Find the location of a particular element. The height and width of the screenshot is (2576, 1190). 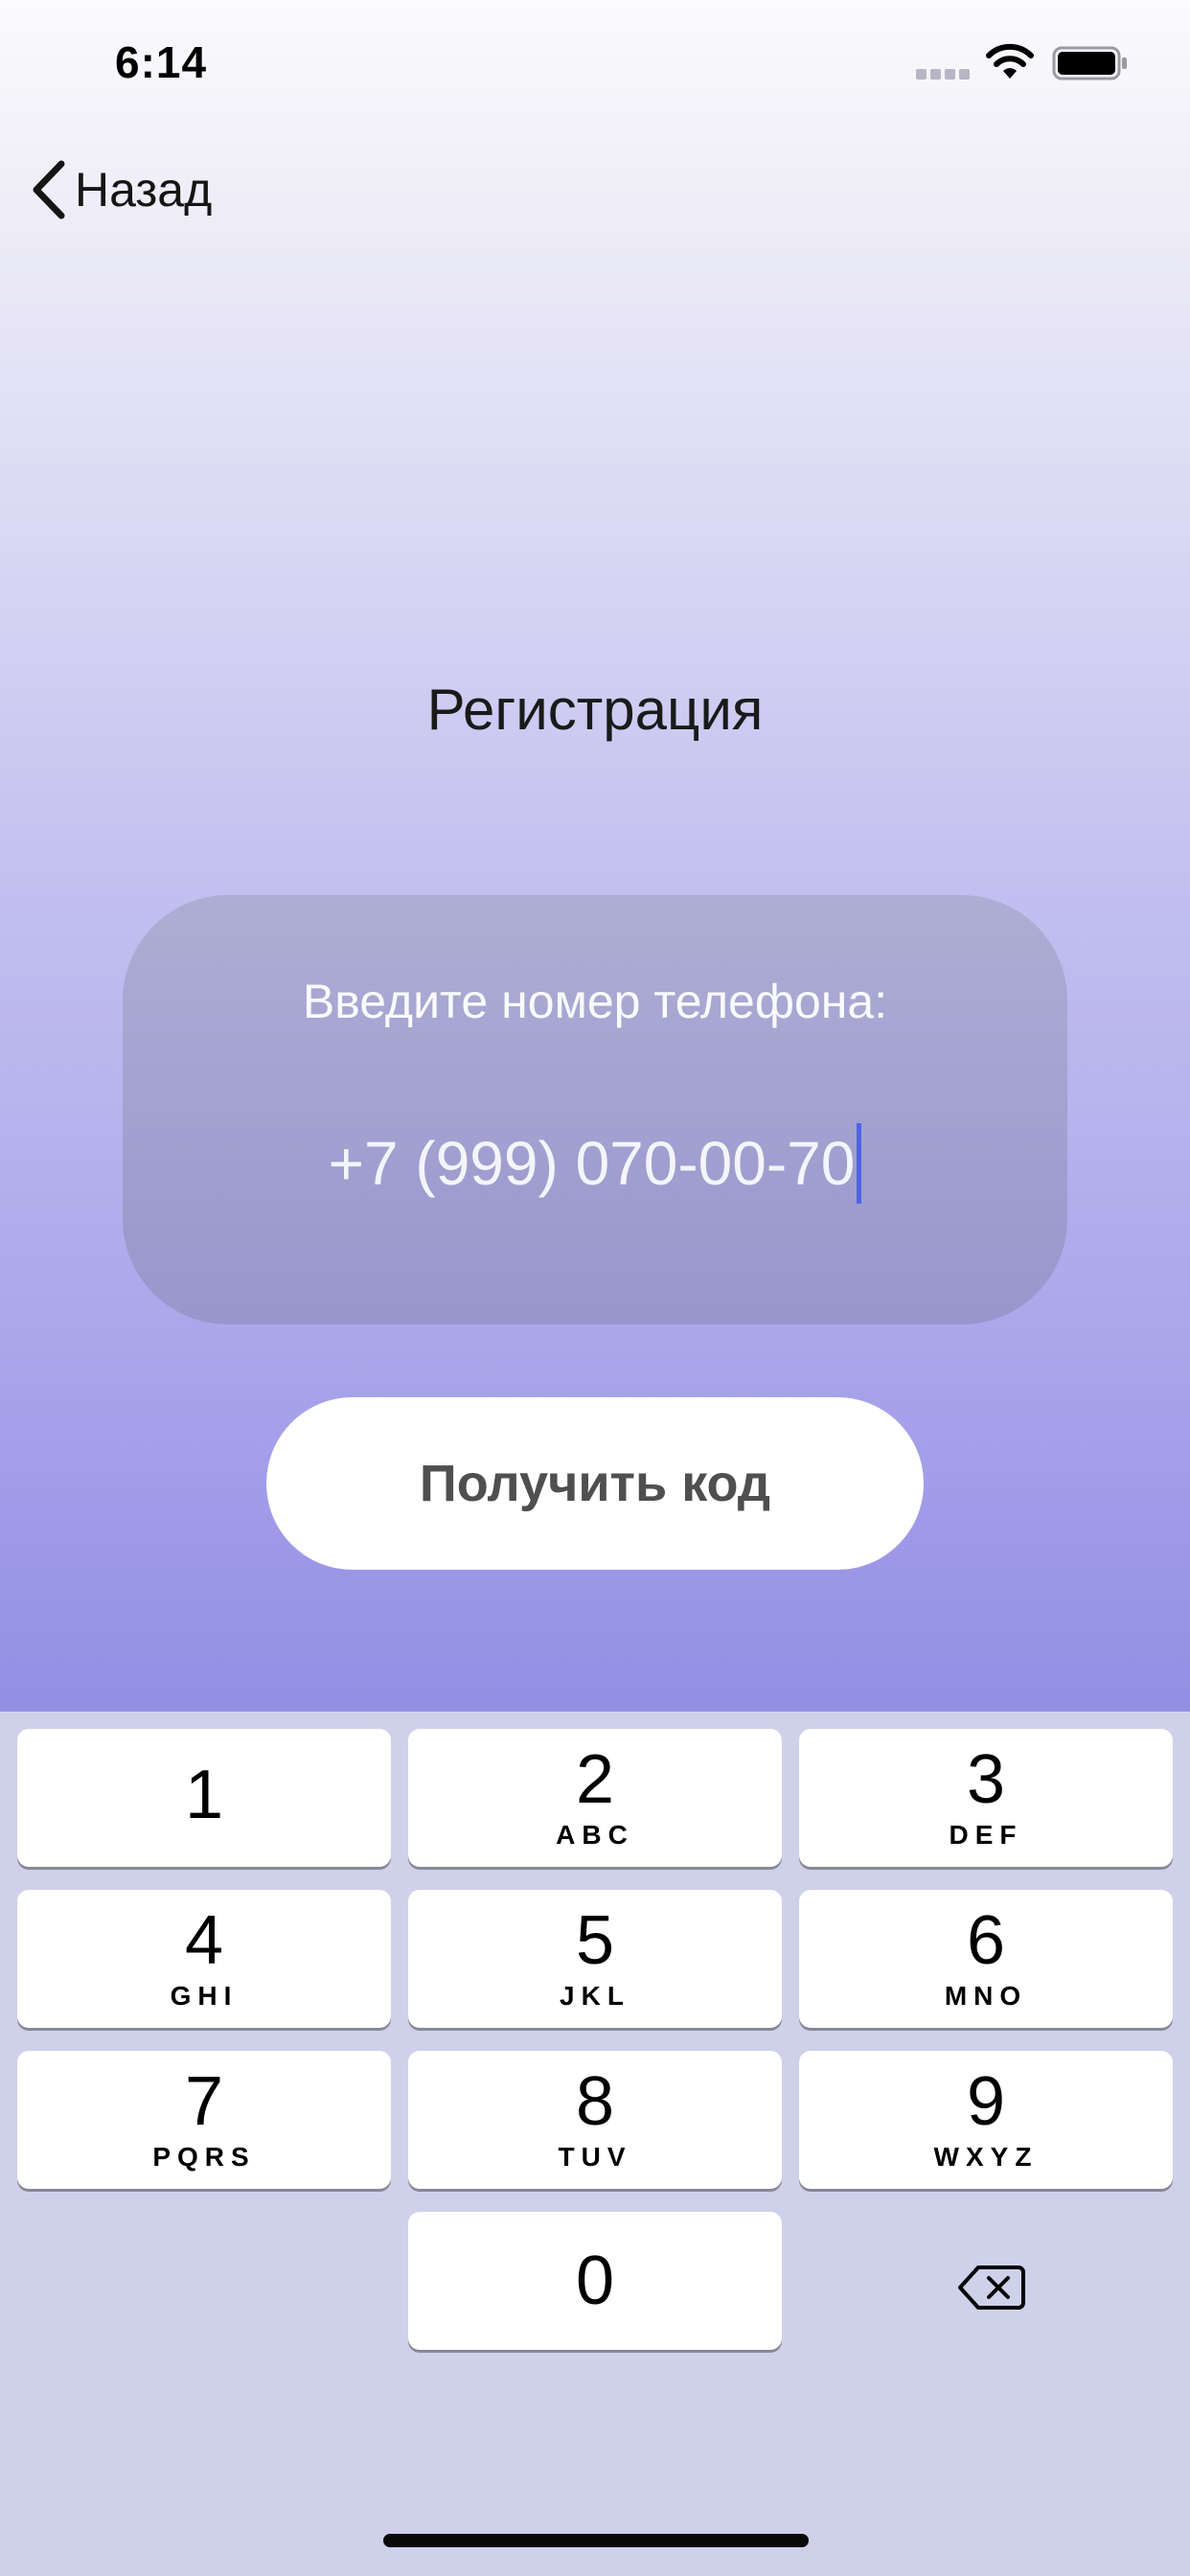

key-letters: WXYZ is located at coordinates (986, 2157).